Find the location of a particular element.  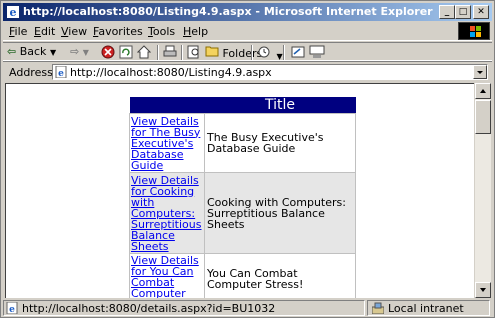

history-button: ▼ is located at coordinates (270, 53).